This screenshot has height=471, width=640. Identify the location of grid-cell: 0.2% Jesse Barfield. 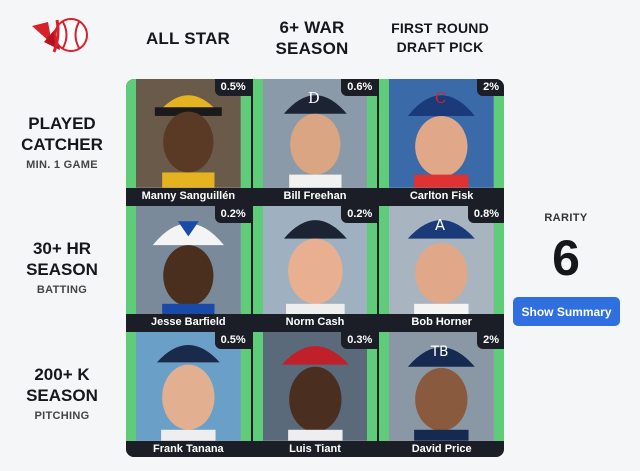
(188, 268).